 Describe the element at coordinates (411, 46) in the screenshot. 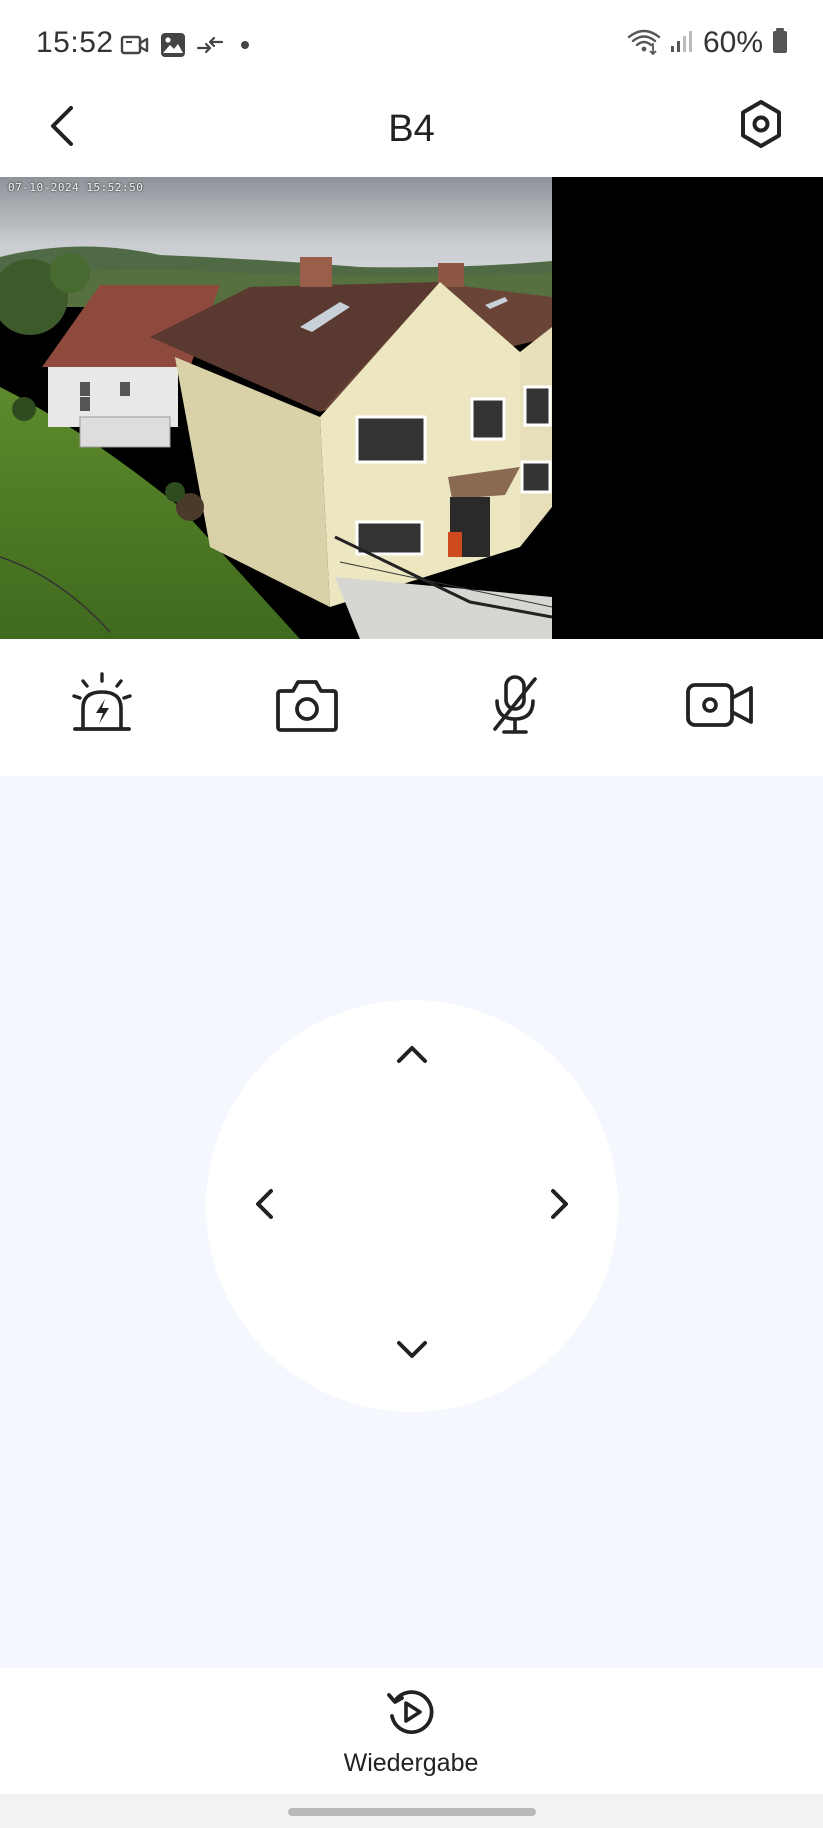

I see `status-bar: 15:52 60%` at that location.